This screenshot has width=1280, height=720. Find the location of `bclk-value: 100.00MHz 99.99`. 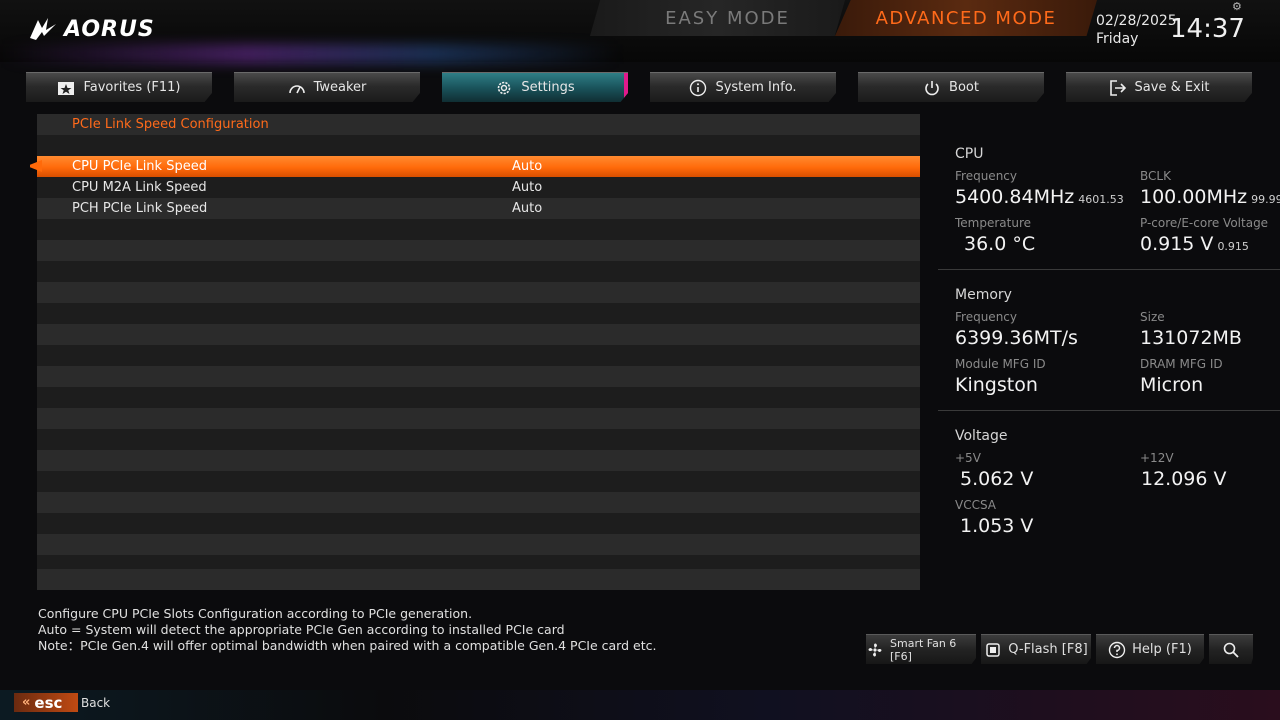

bclk-value: 100.00MHz 99.99 is located at coordinates (1210, 197).